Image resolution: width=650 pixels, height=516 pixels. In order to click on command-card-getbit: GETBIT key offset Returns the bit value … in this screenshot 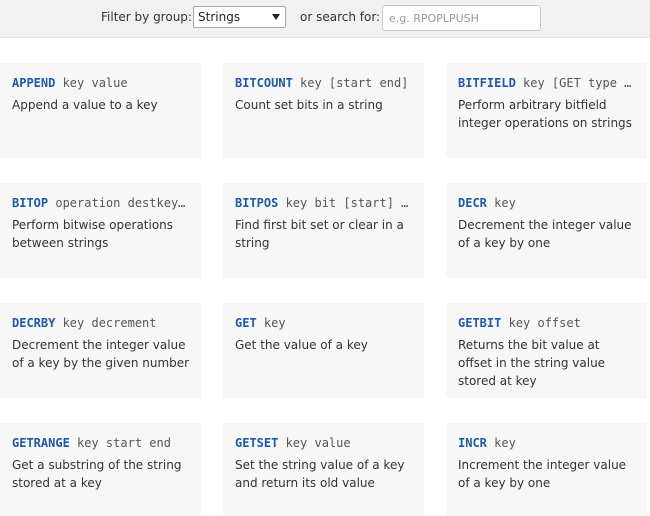, I will do `click(546, 350)`.